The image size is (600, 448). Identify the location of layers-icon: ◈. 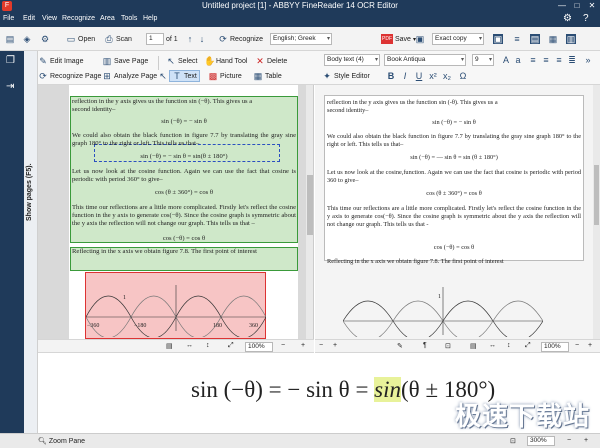
(27, 39).